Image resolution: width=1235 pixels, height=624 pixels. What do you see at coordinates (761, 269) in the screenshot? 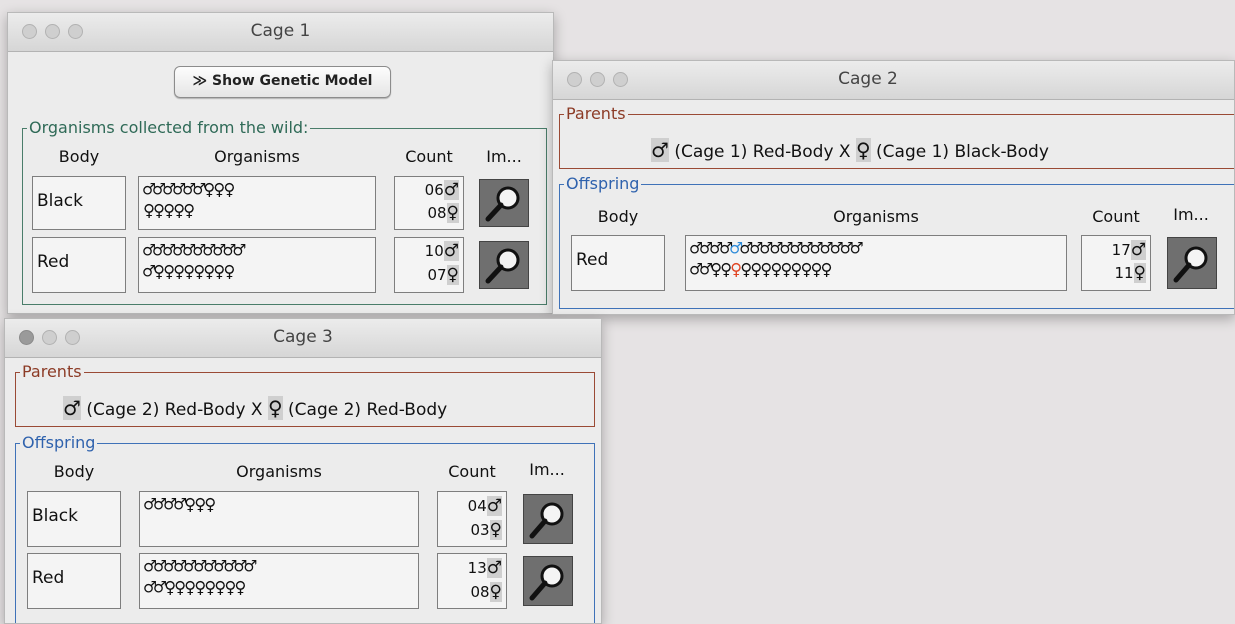
I see `organisms-line: ♂♂♀♀♀♀♀♀♀♀♀♀♀♀` at bounding box center [761, 269].